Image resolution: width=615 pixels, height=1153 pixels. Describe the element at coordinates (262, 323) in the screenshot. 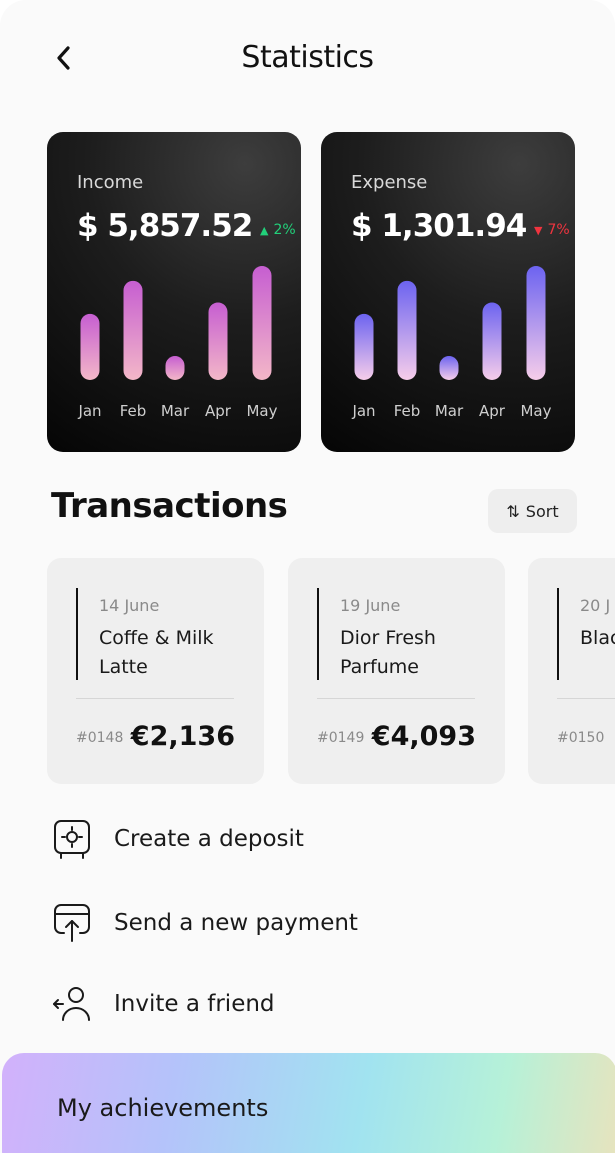

I see `income-bar-may` at that location.